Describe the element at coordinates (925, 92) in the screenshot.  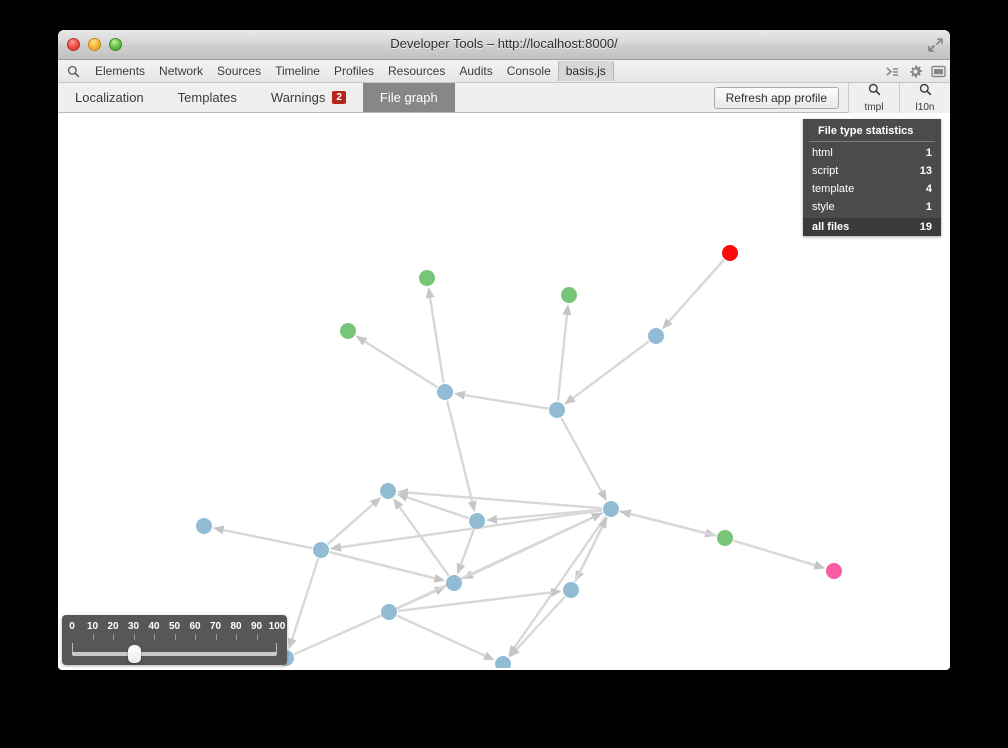
I see `magnifier-icon` at that location.